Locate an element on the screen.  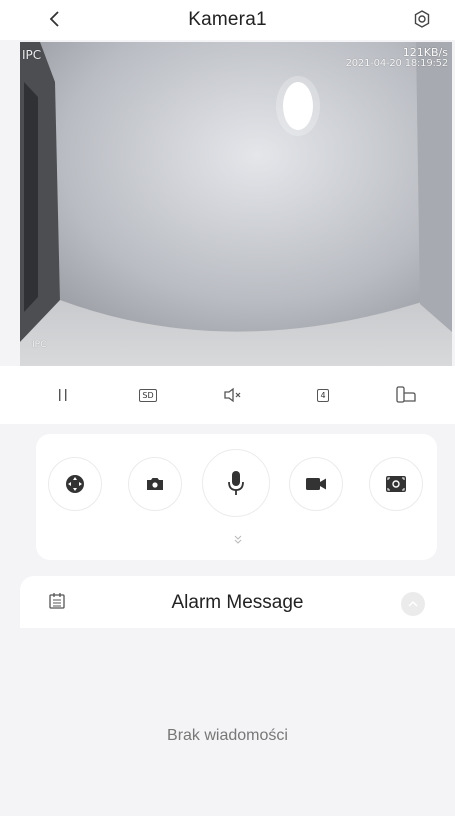
playback-control-bar: SD 4 is located at coordinates (227, 395).